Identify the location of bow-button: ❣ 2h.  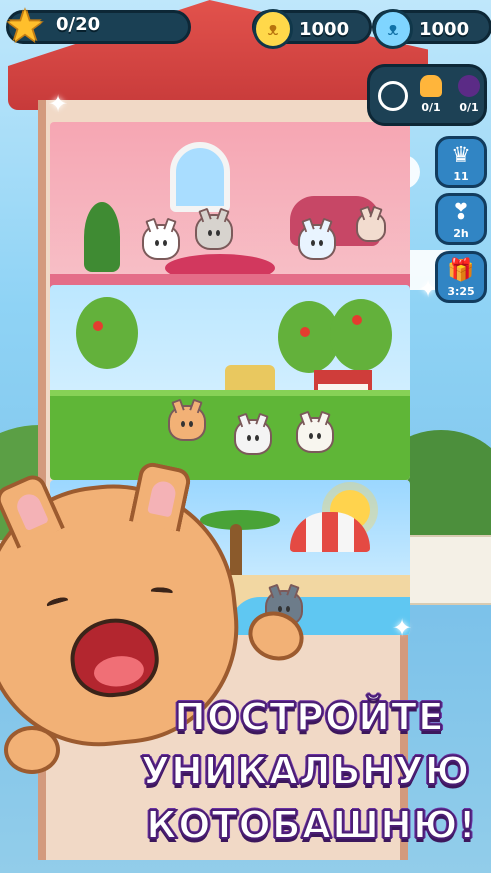
(461, 219).